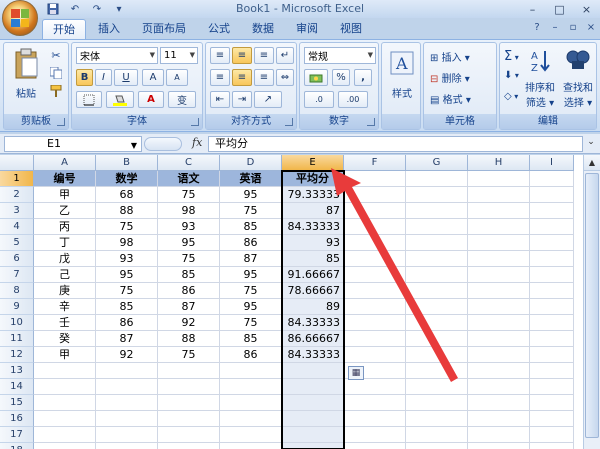 The width and height of the screenshot is (600, 449). I want to click on column-header-b: B, so click(127, 163).